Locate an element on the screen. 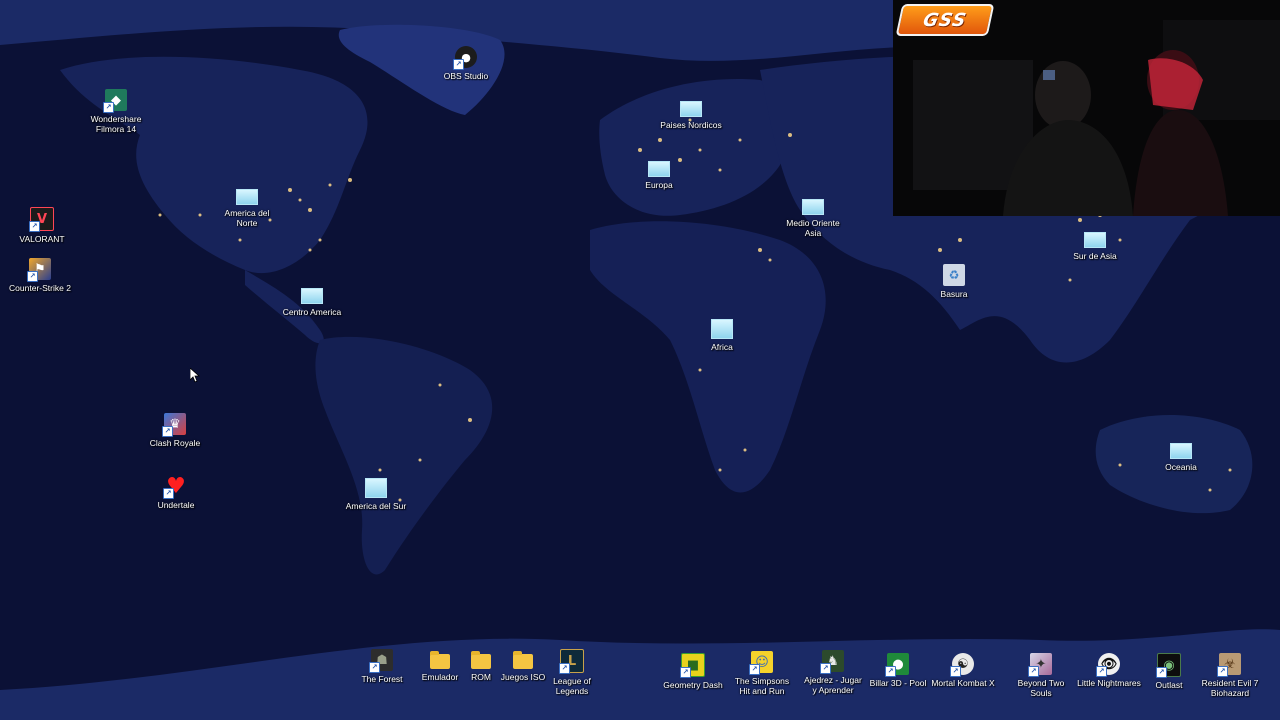  icon-label: VALORANT is located at coordinates (42, 239).